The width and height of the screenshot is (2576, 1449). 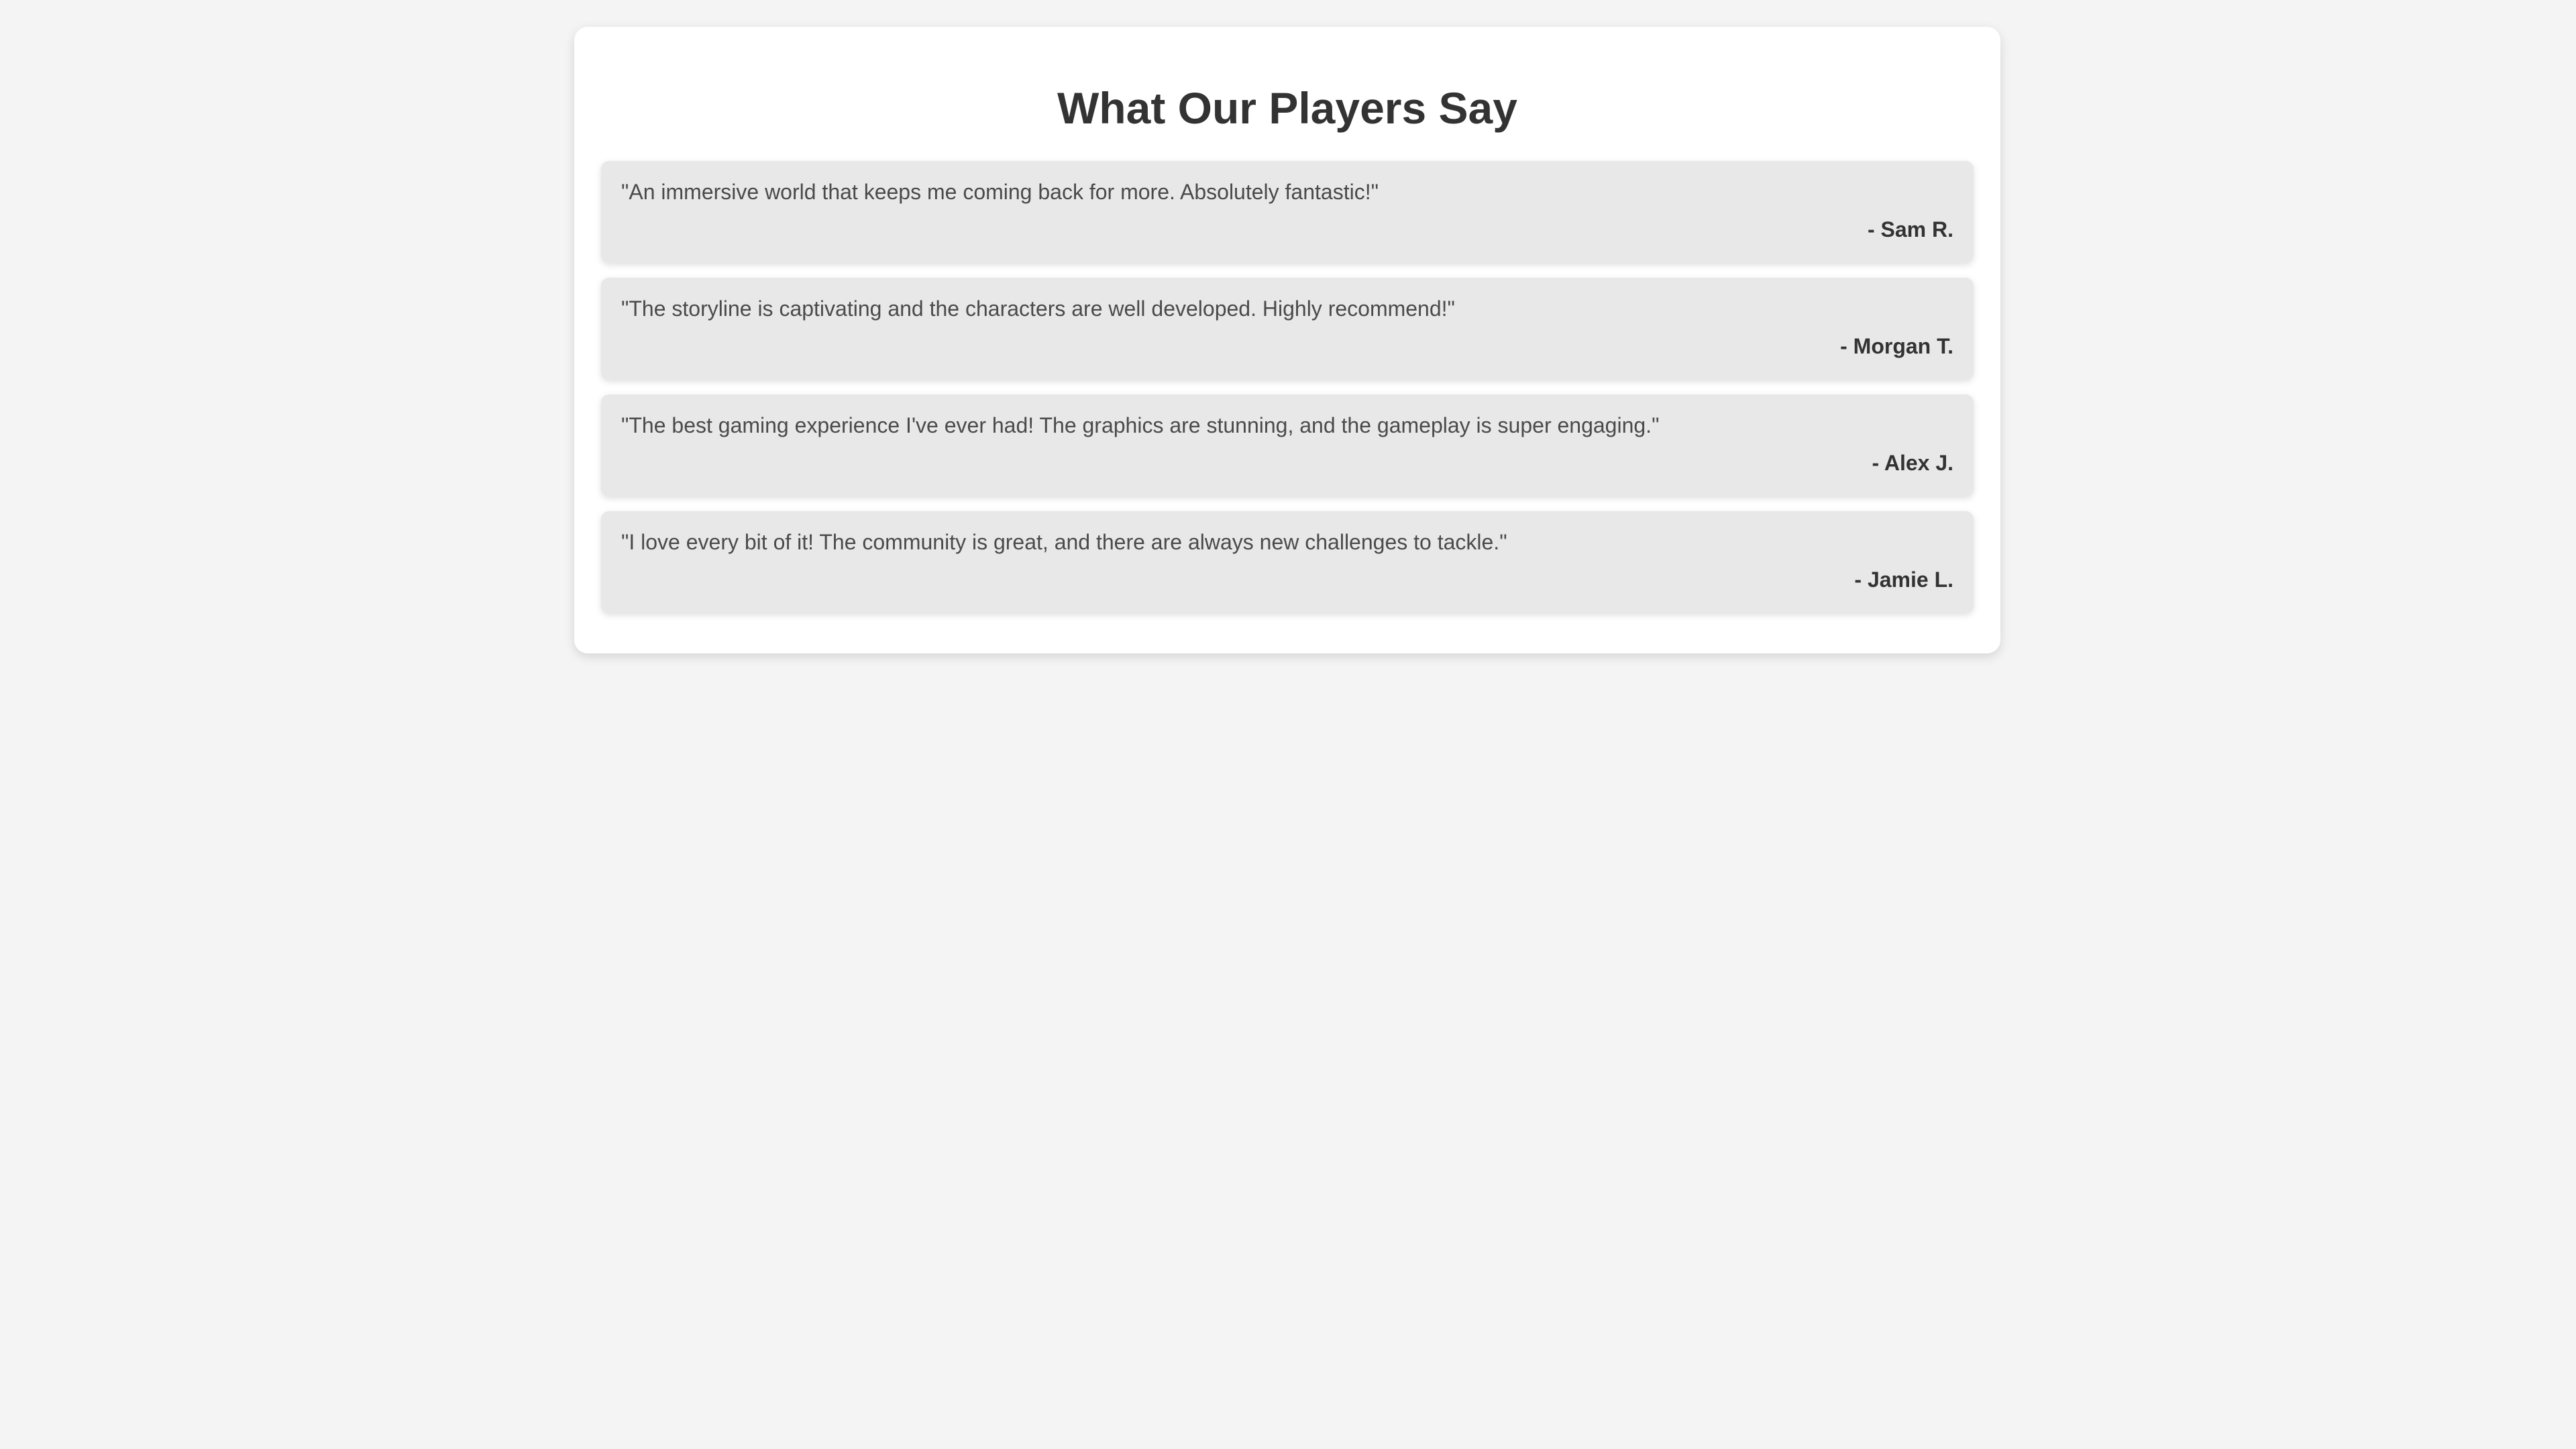 What do you see at coordinates (1287, 108) in the screenshot?
I see `page-title: What Our Players Say` at bounding box center [1287, 108].